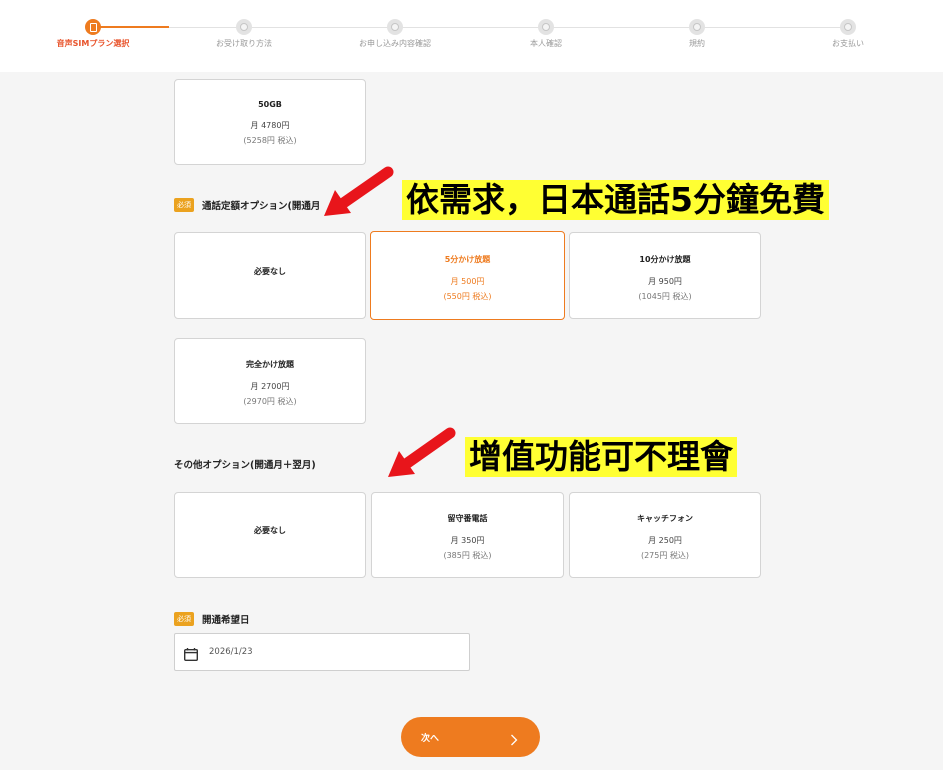  I want to click on calendar-icon, so click(191, 653).